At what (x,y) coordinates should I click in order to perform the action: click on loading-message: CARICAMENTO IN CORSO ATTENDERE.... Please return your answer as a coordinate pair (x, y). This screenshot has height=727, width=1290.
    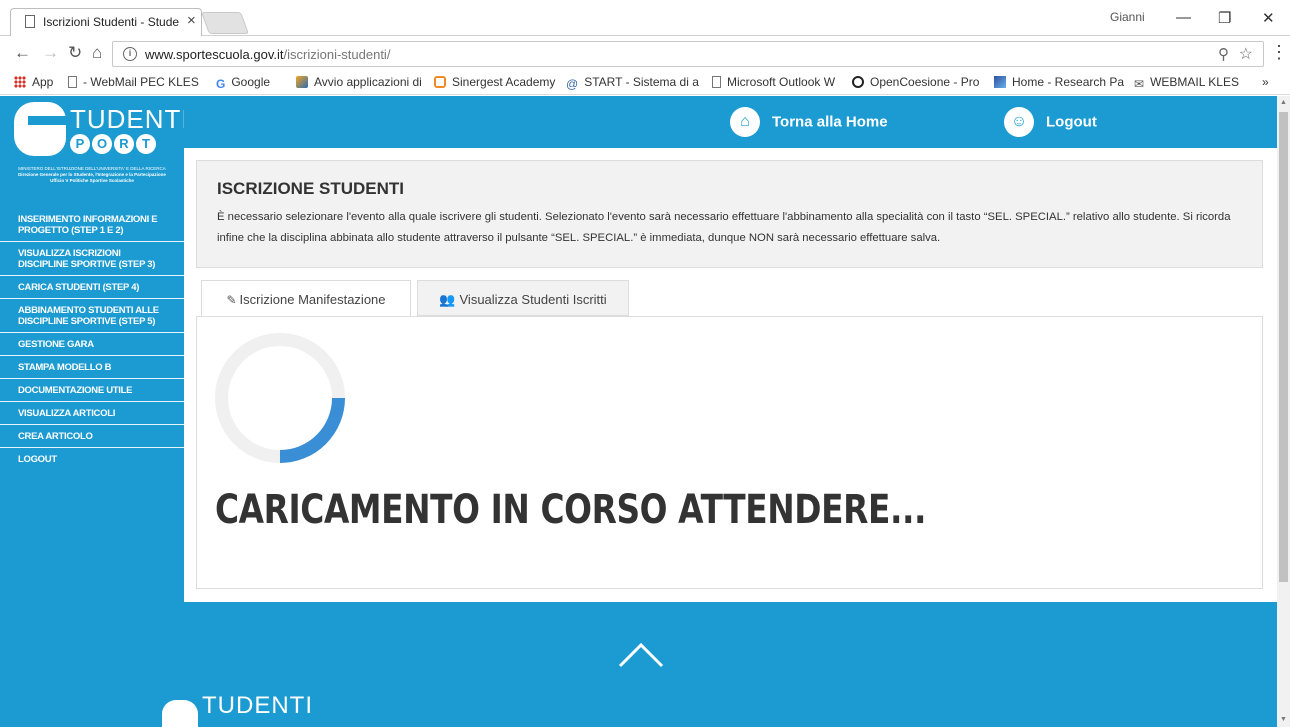
    Looking at the image, I should click on (571, 510).